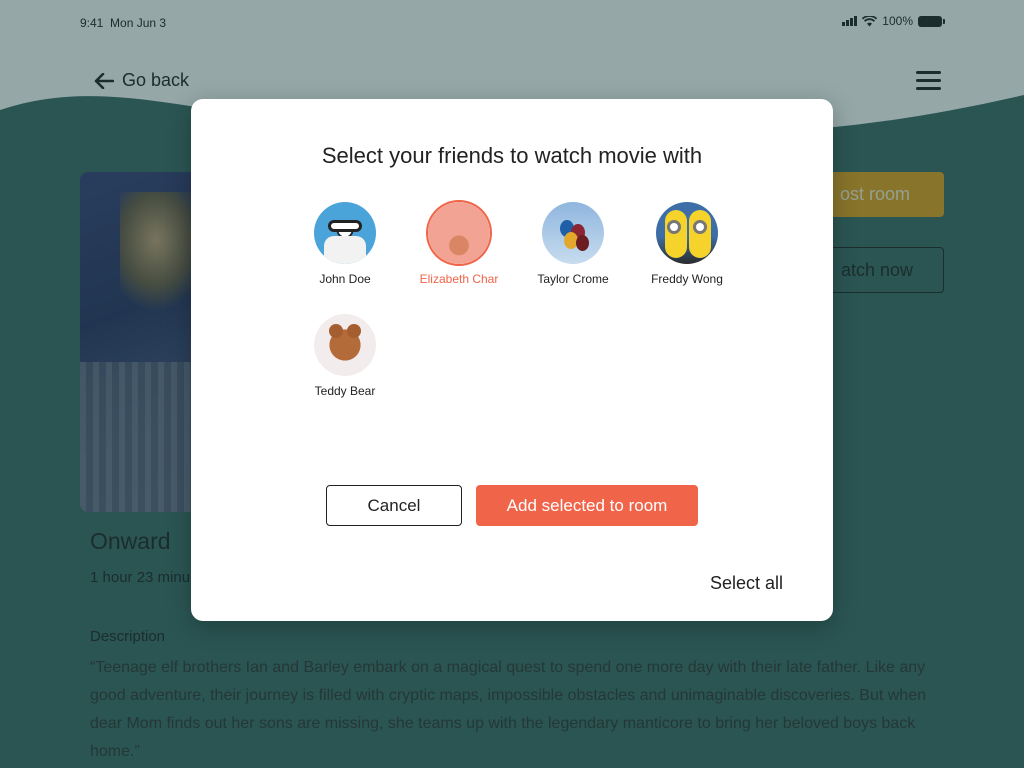 The image size is (1024, 768). Describe the element at coordinates (573, 279) in the screenshot. I see `friend-name: Taylor Crome` at that location.